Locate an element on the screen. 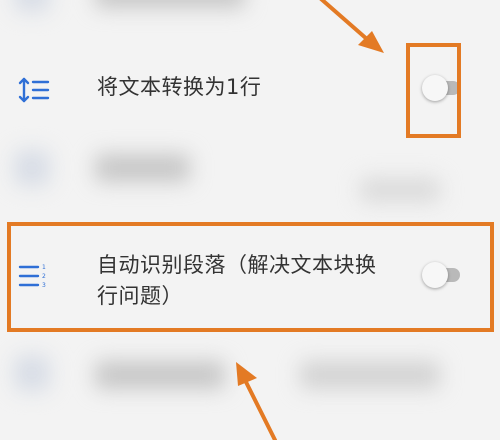  arrow-top-icon is located at coordinates (351, 26).